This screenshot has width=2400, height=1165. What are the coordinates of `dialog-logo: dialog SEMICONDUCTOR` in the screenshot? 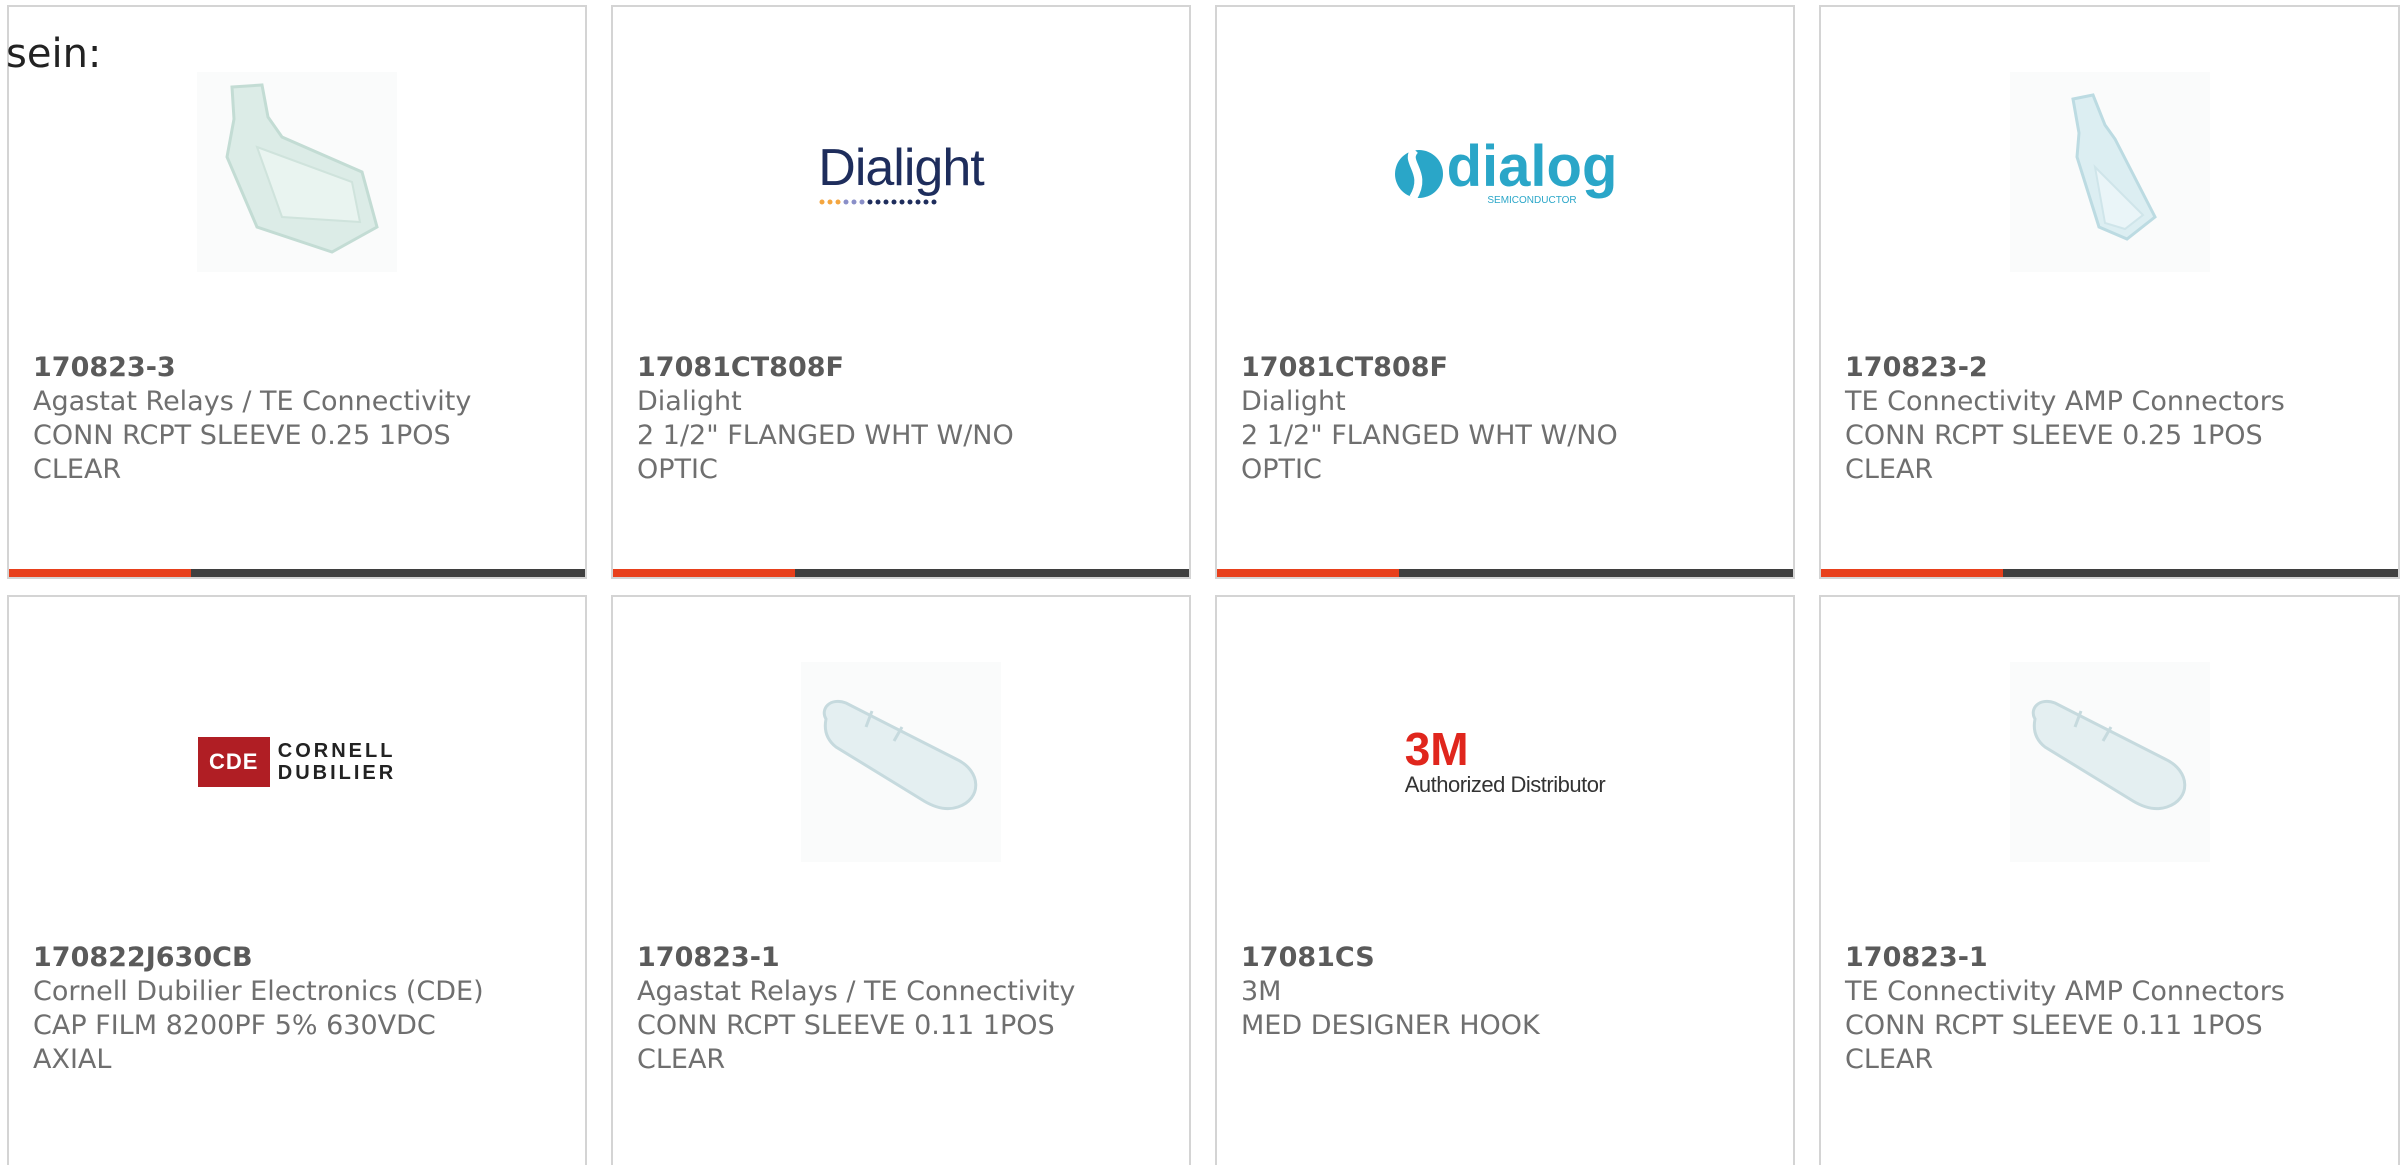 It's located at (1505, 171).